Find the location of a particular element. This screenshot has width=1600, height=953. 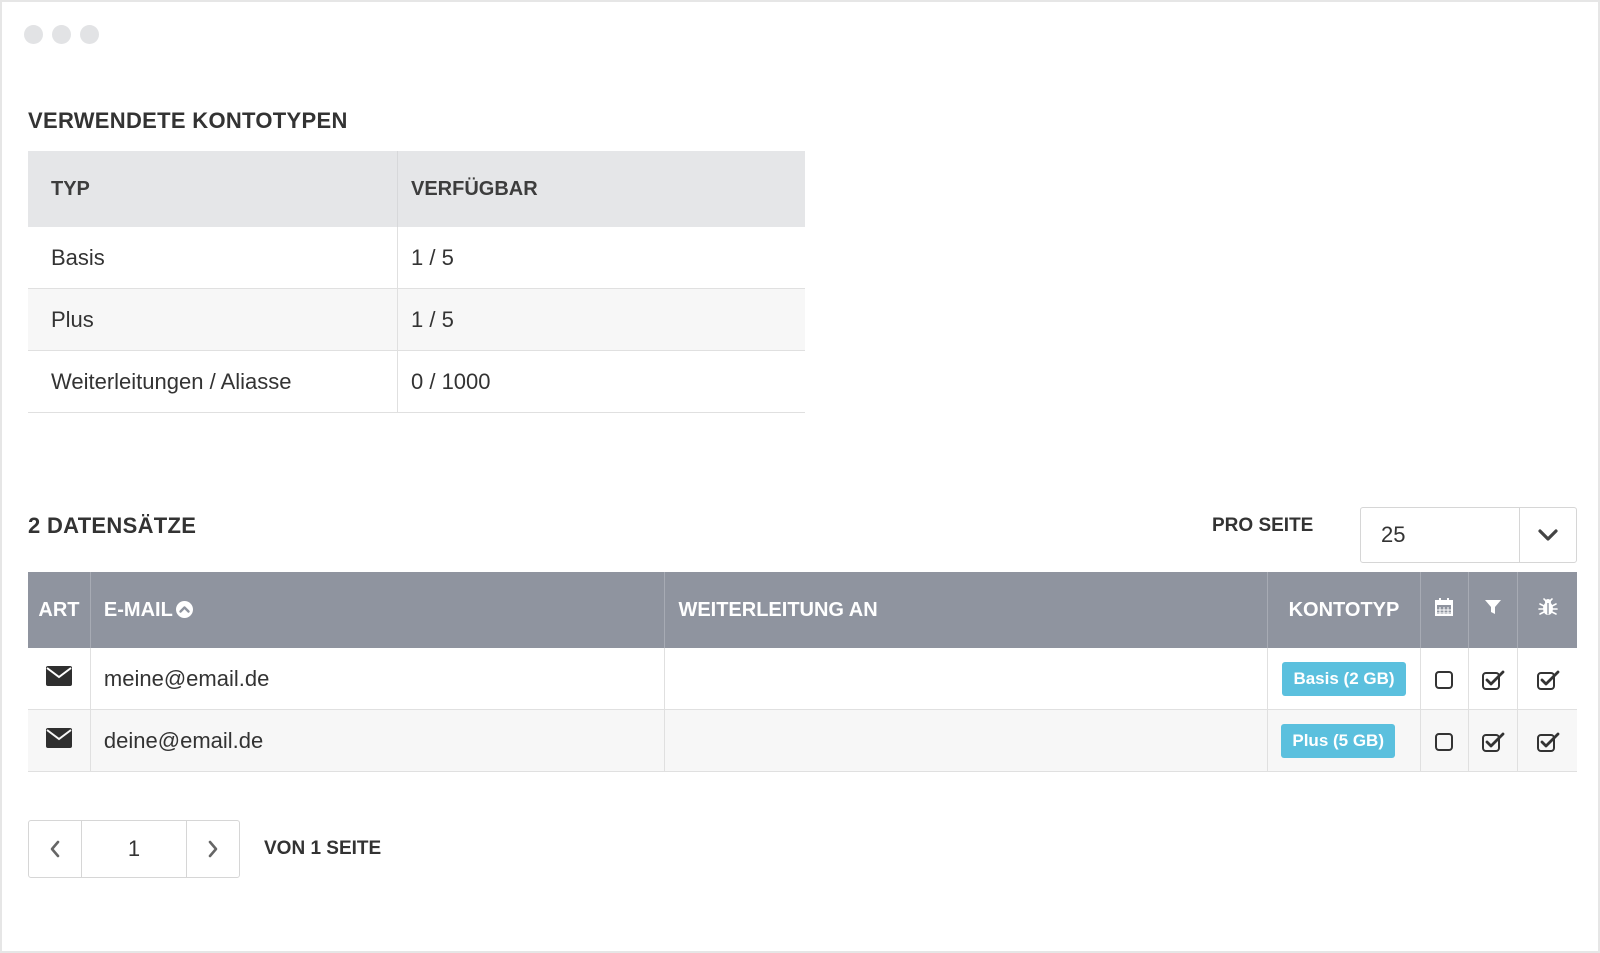

page-number-input: 1 is located at coordinates (134, 849).